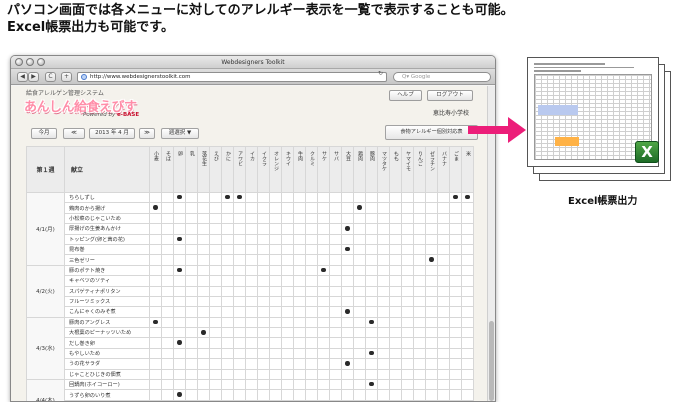  Describe the element at coordinates (107, 301) in the screenshot. I see `menu-item-cell: フルーツミックス` at that location.